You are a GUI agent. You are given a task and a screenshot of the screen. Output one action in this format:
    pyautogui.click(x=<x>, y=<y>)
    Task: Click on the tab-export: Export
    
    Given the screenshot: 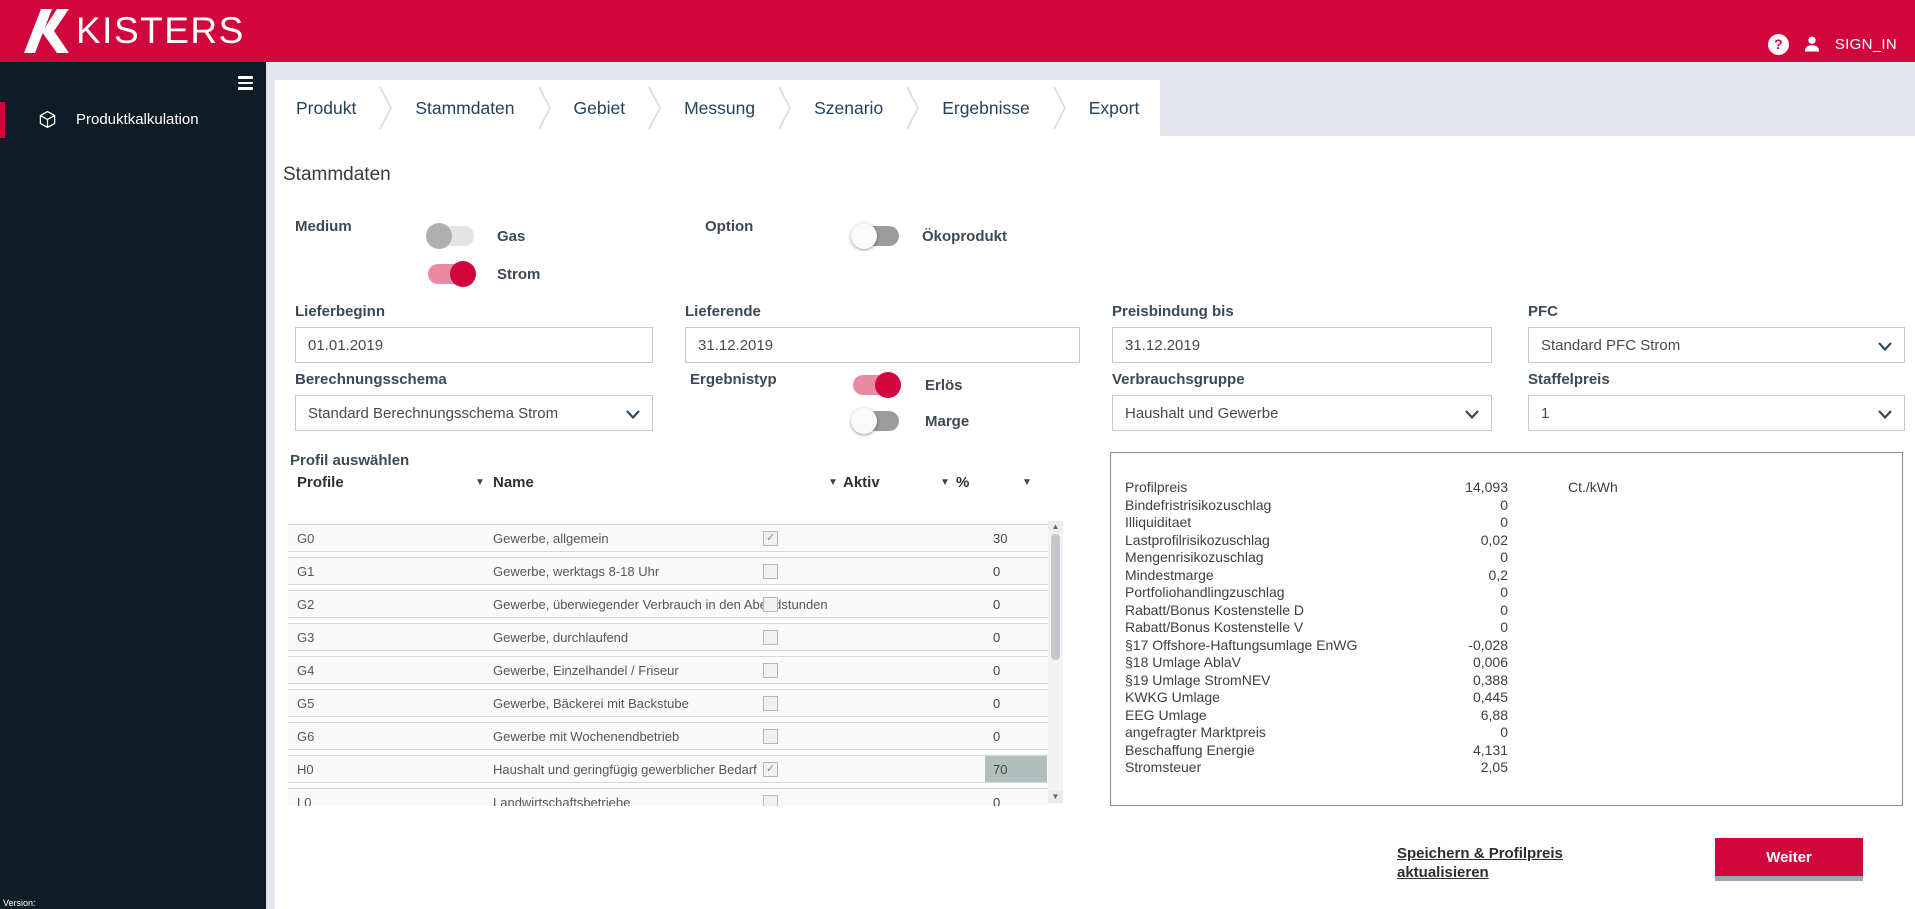 What is the action you would take?
    pyautogui.click(x=1114, y=108)
    